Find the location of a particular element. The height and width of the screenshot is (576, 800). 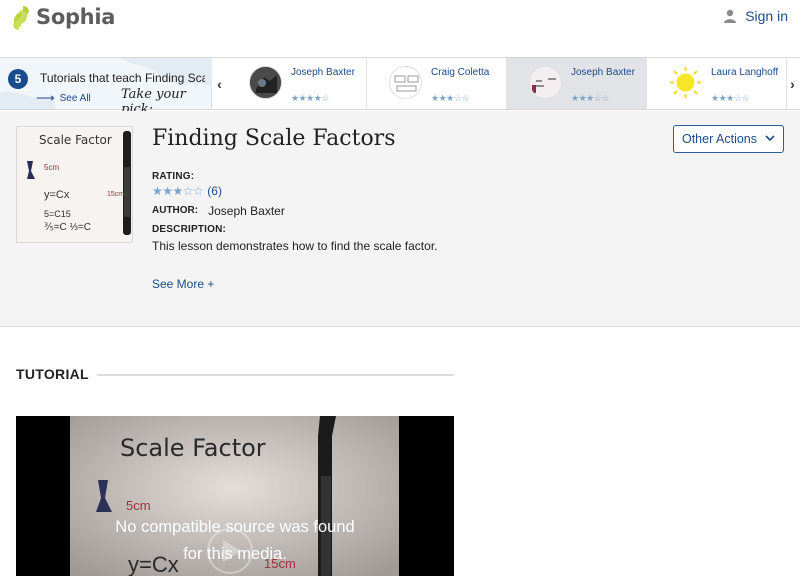

user-icon is located at coordinates (730, 16).